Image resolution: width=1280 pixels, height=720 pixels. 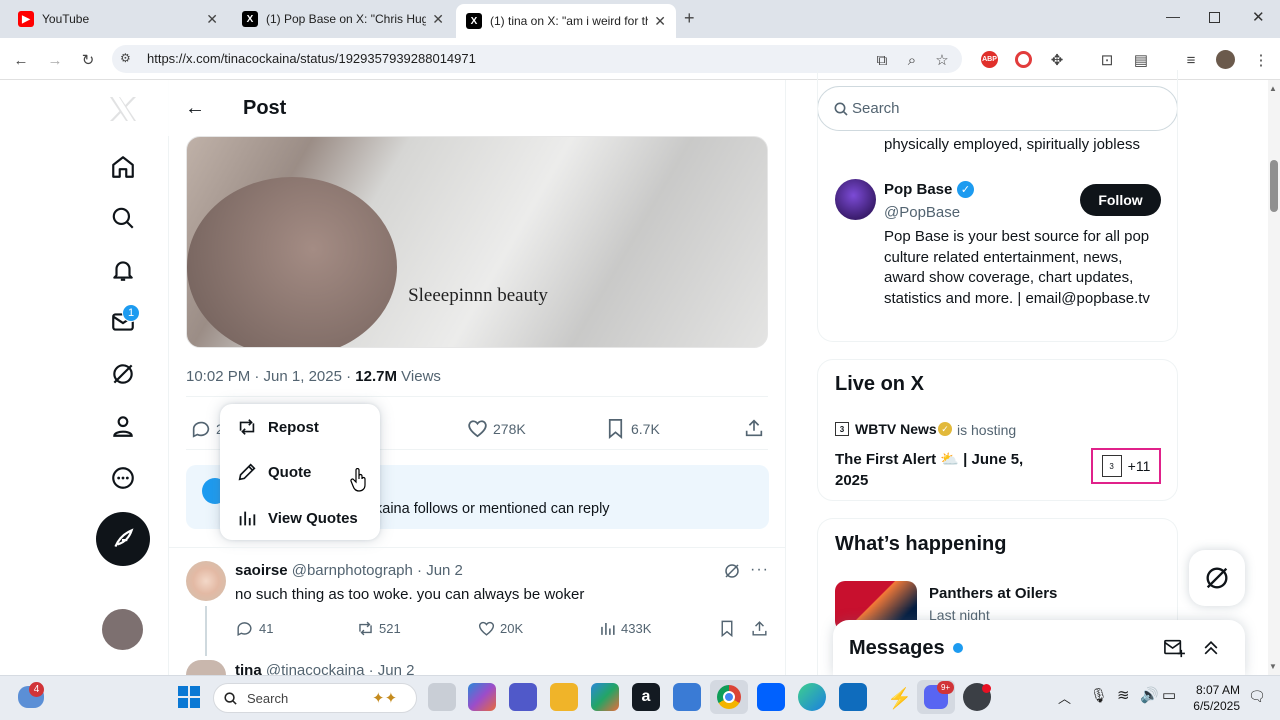 I want to click on zoom-icon: ⌕, so click(x=912, y=60).